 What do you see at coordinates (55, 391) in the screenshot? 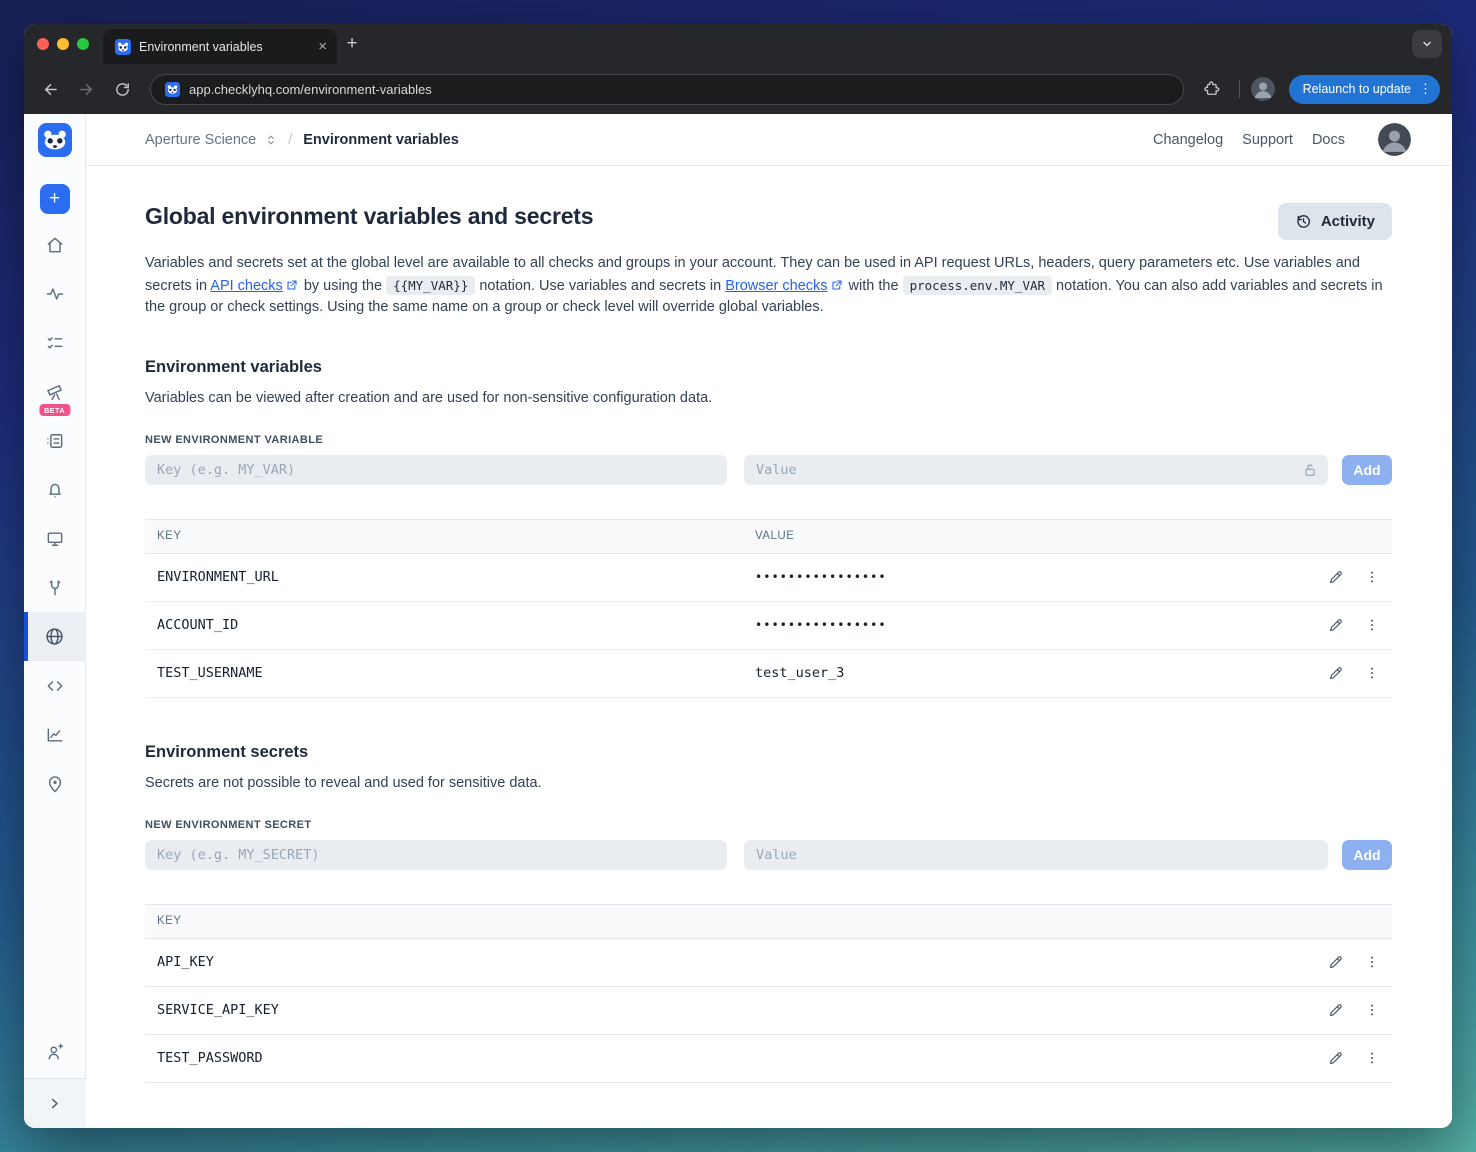
I see `sidebar-item-beta-feature: BETA` at bounding box center [55, 391].